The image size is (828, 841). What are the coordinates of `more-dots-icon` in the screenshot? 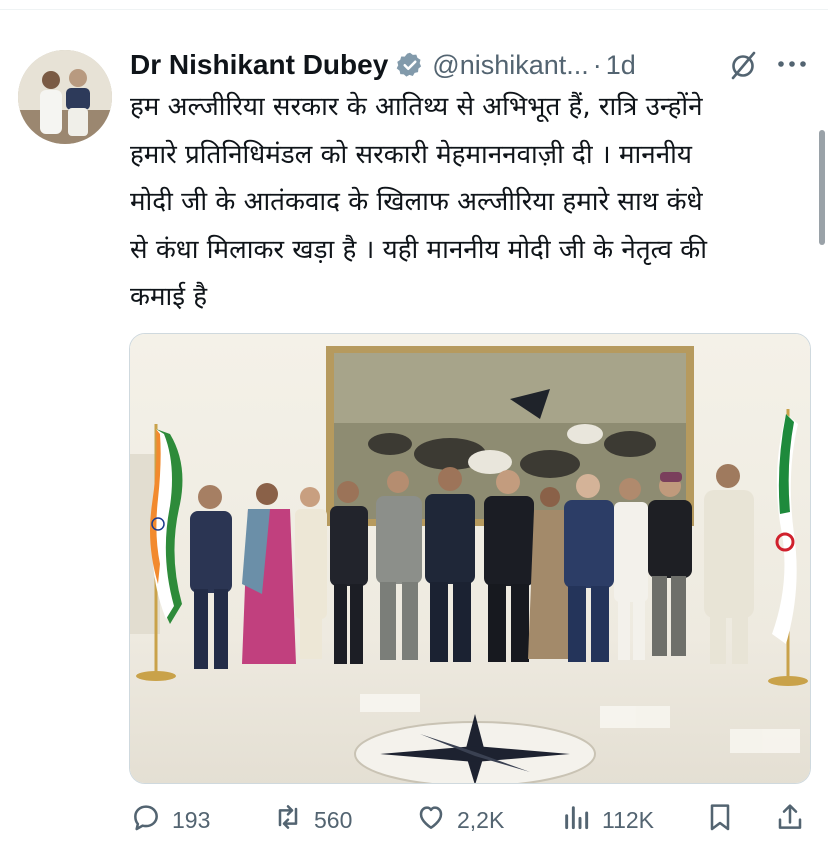 It's located at (792, 64).